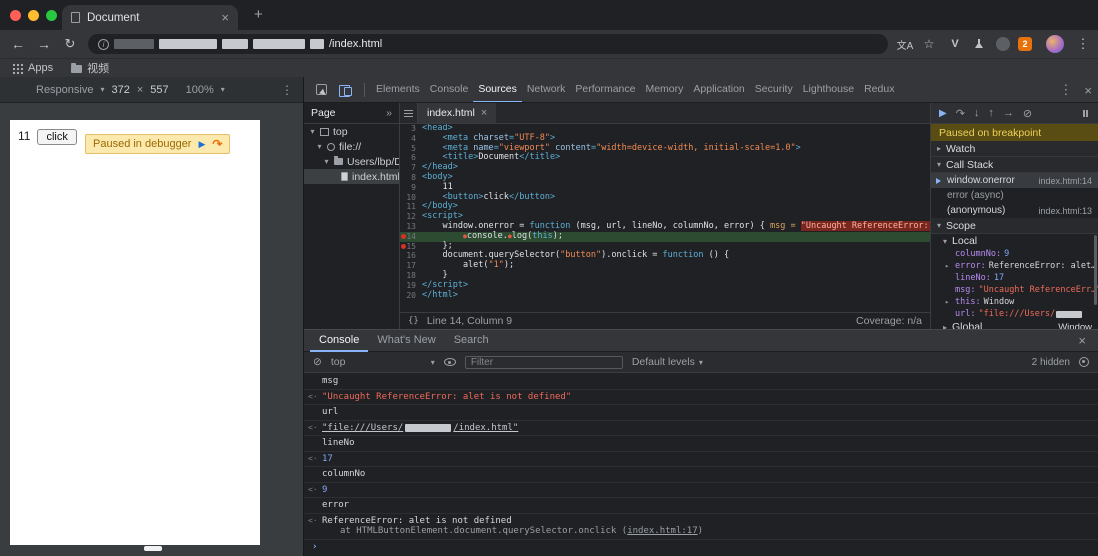 Image resolution: width=1098 pixels, height=556 pixels. I want to click on callstack-frame: error (async), so click(1014, 195).